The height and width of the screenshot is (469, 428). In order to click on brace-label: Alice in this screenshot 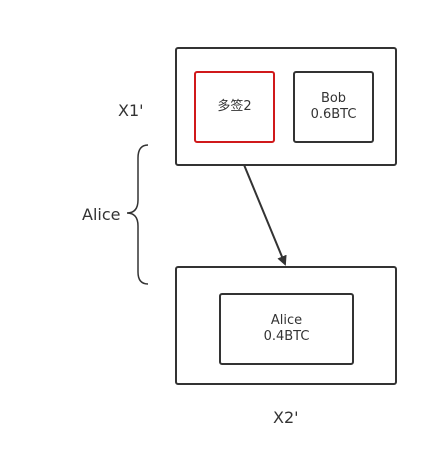, I will do `click(101, 214)`.